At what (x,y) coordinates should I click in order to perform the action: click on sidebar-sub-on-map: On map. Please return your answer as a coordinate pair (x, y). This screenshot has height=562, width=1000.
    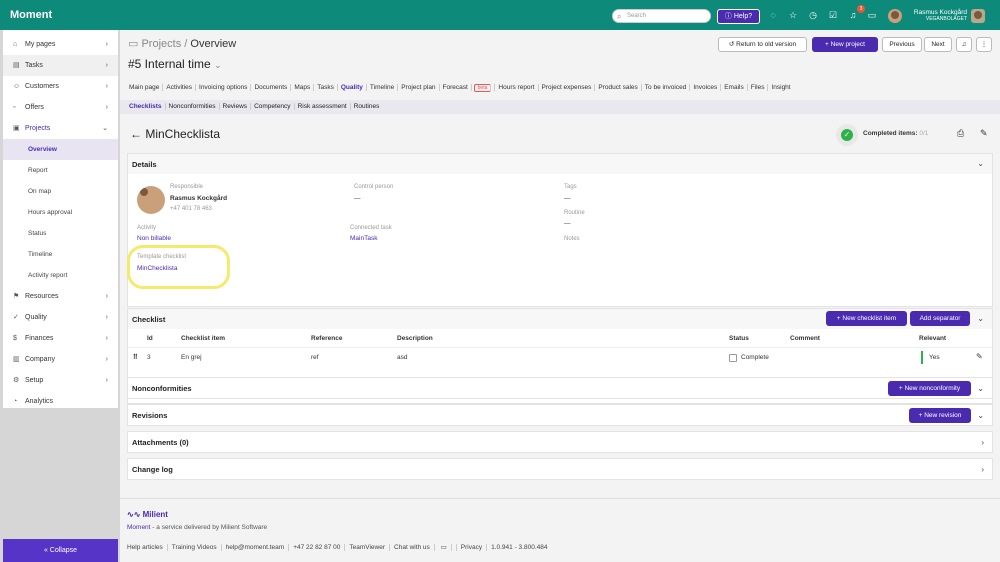
    Looking at the image, I should click on (60, 191).